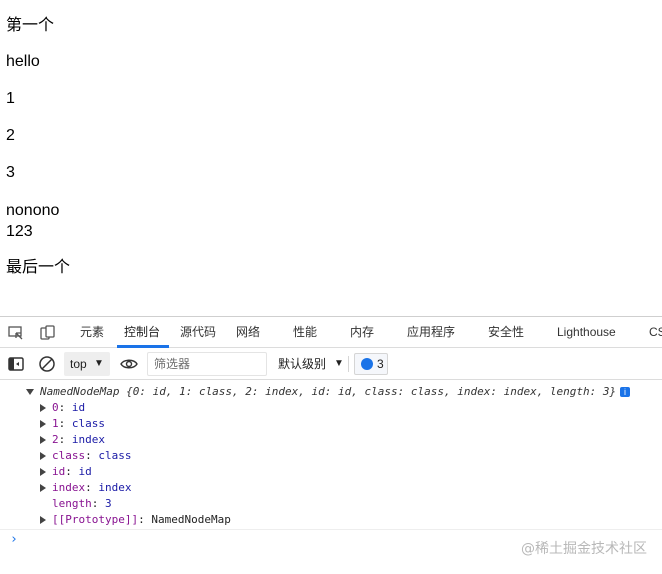 The height and width of the screenshot is (574, 662). Describe the element at coordinates (48, 333) in the screenshot. I see `device-toolbar-icon` at that location.